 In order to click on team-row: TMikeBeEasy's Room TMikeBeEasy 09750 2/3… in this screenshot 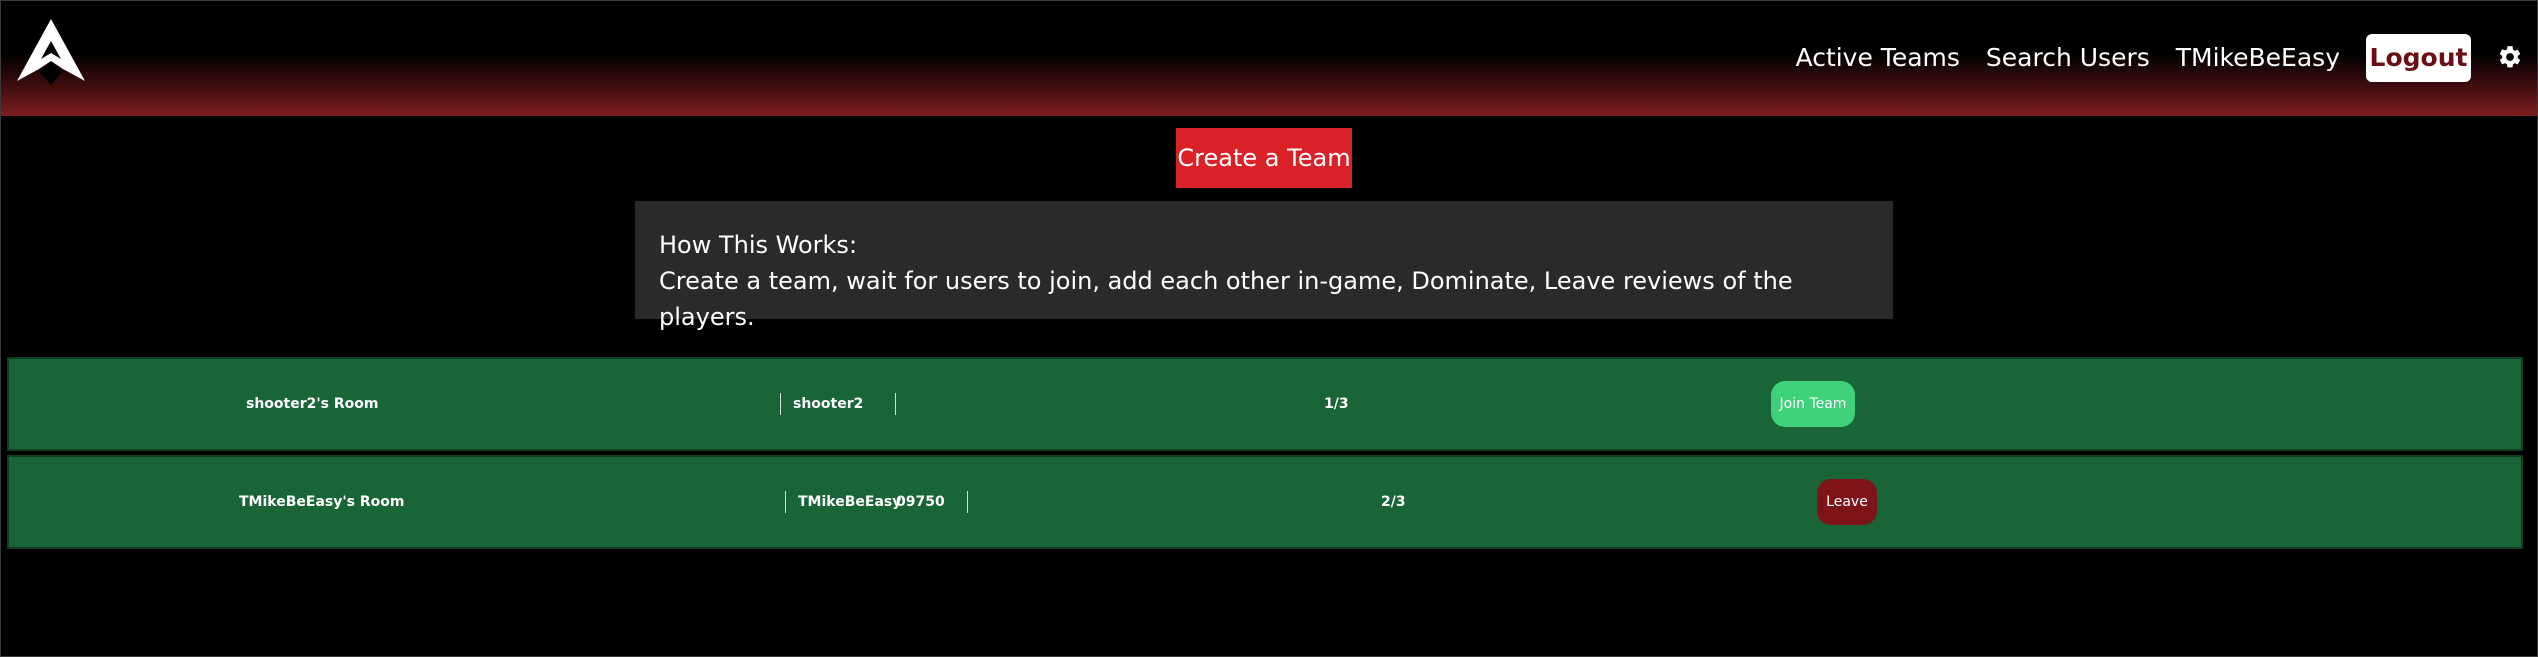, I will do `click(1265, 502)`.